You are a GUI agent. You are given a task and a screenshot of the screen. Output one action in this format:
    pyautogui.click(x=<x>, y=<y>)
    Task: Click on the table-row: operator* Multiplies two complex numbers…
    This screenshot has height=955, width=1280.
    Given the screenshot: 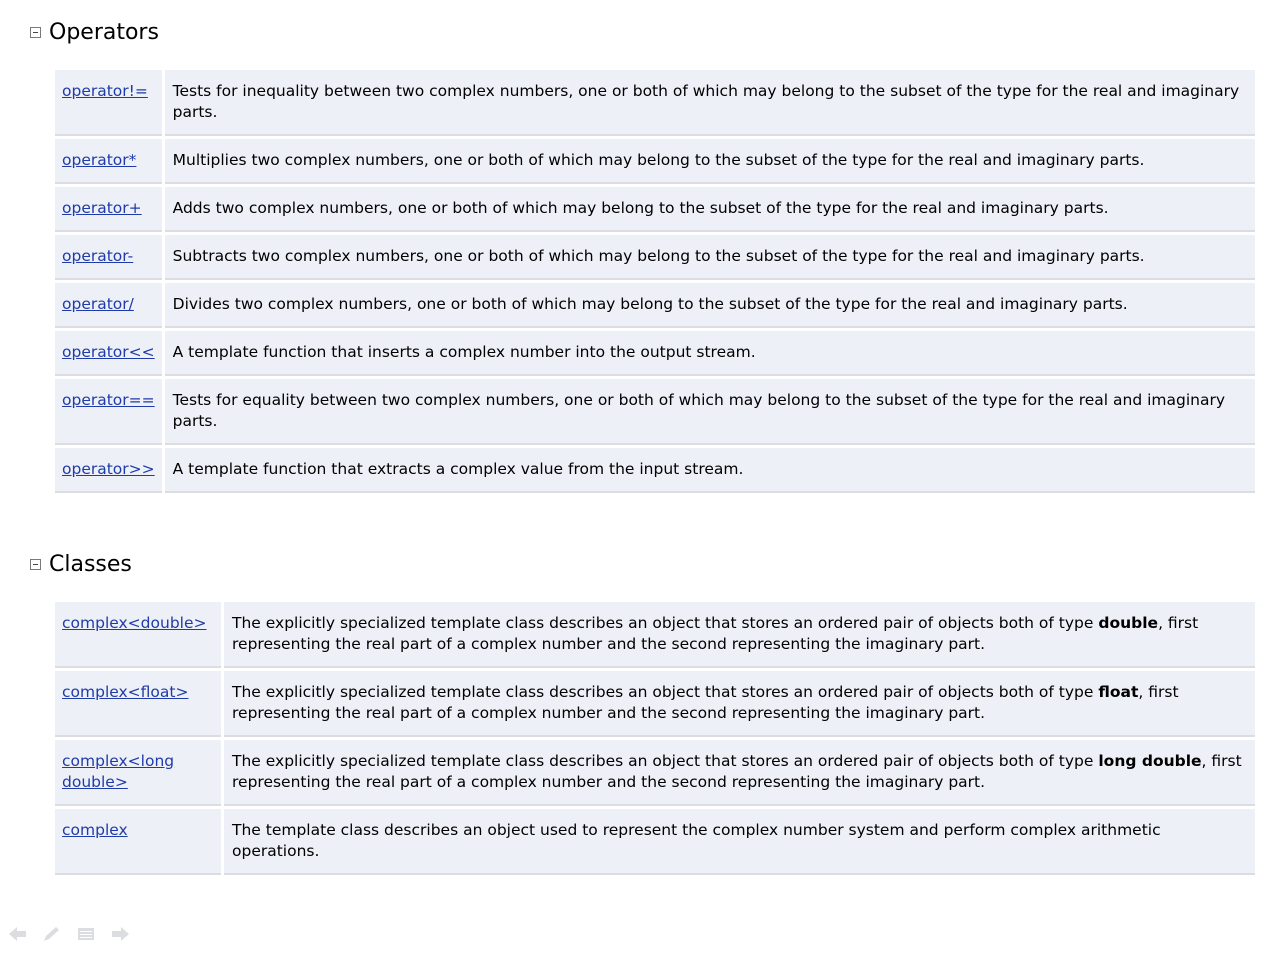 What is the action you would take?
    pyautogui.click(x=655, y=161)
    